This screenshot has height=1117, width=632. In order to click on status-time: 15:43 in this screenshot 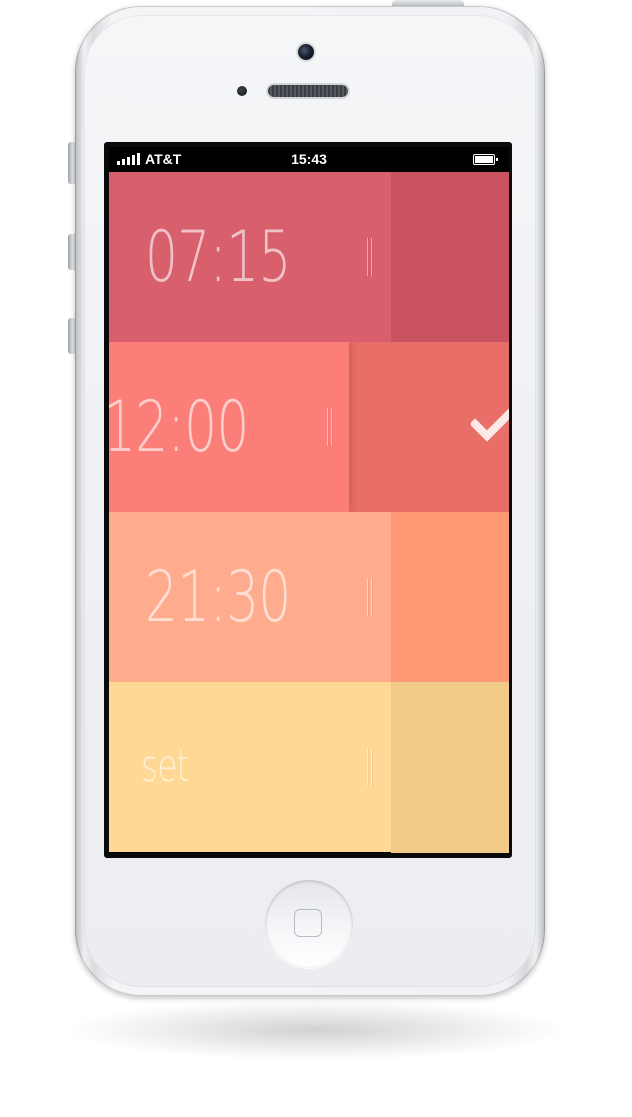, I will do `click(309, 159)`.